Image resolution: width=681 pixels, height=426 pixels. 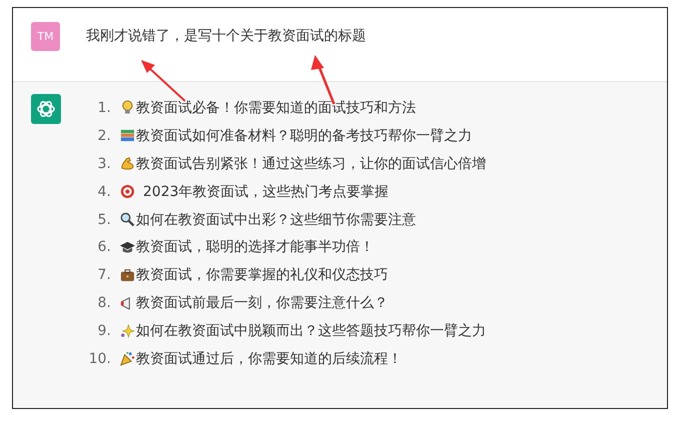 I want to click on list-item-text: 教资面试告别紧张！通过这些练习，让你的面试信心倍增, so click(x=311, y=163).